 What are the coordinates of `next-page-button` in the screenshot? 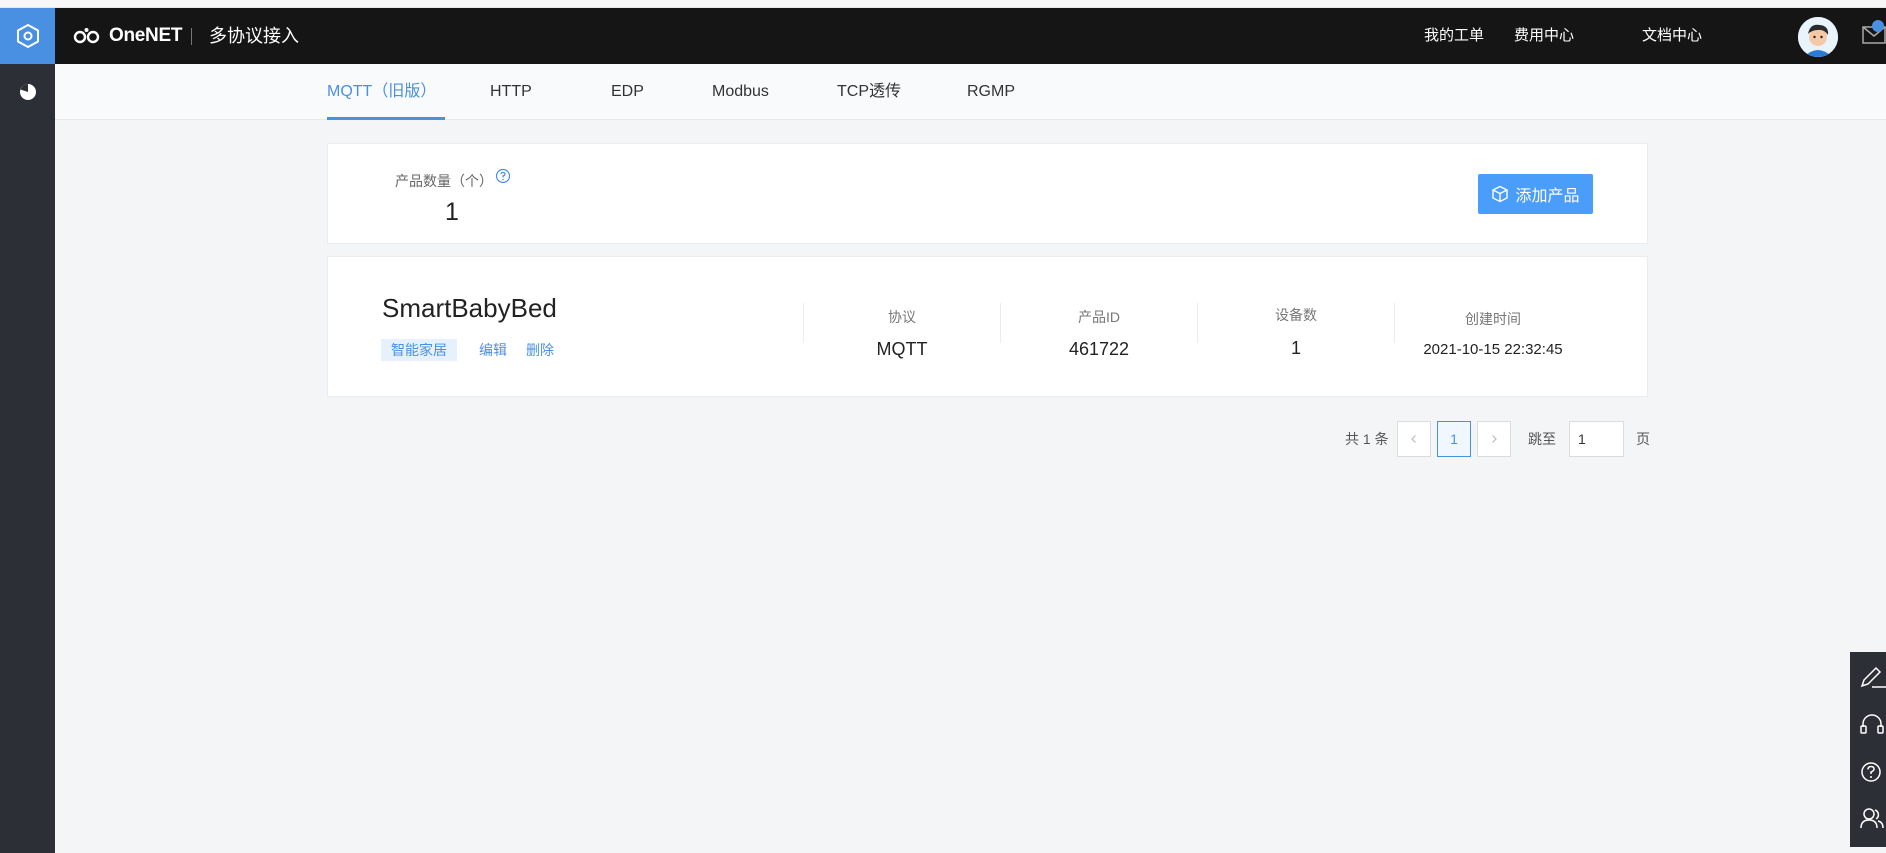 It's located at (1494, 439).